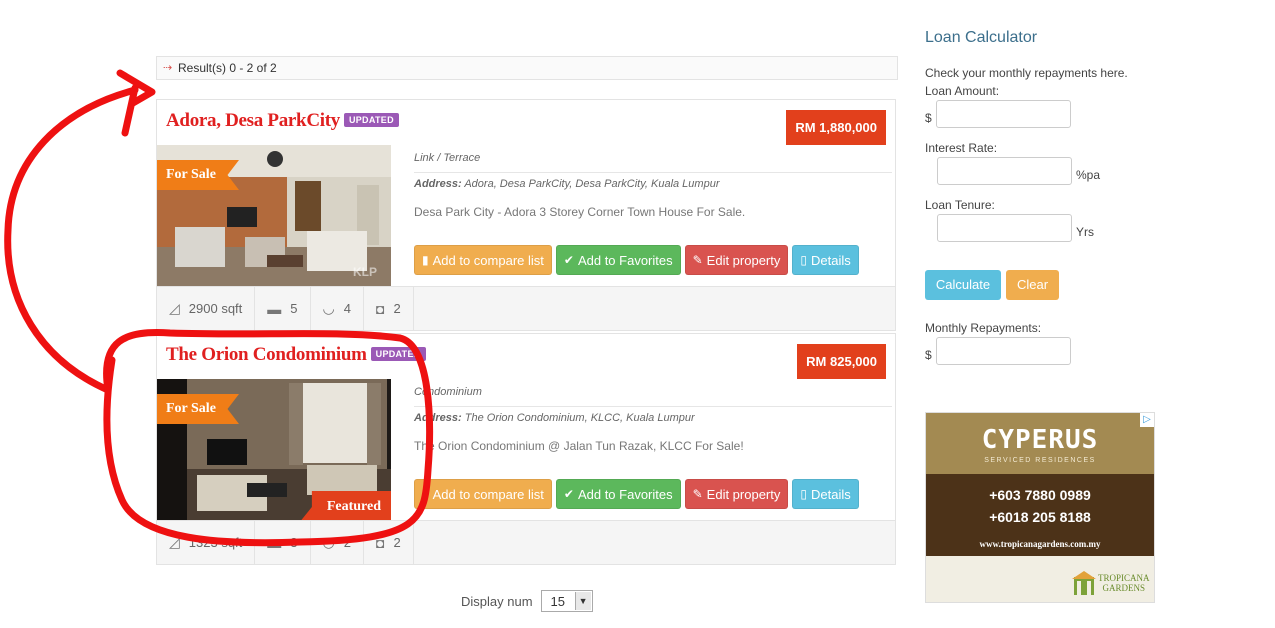  I want to click on listing-title-link: The Orion Condominium UPDATED, so click(296, 355).